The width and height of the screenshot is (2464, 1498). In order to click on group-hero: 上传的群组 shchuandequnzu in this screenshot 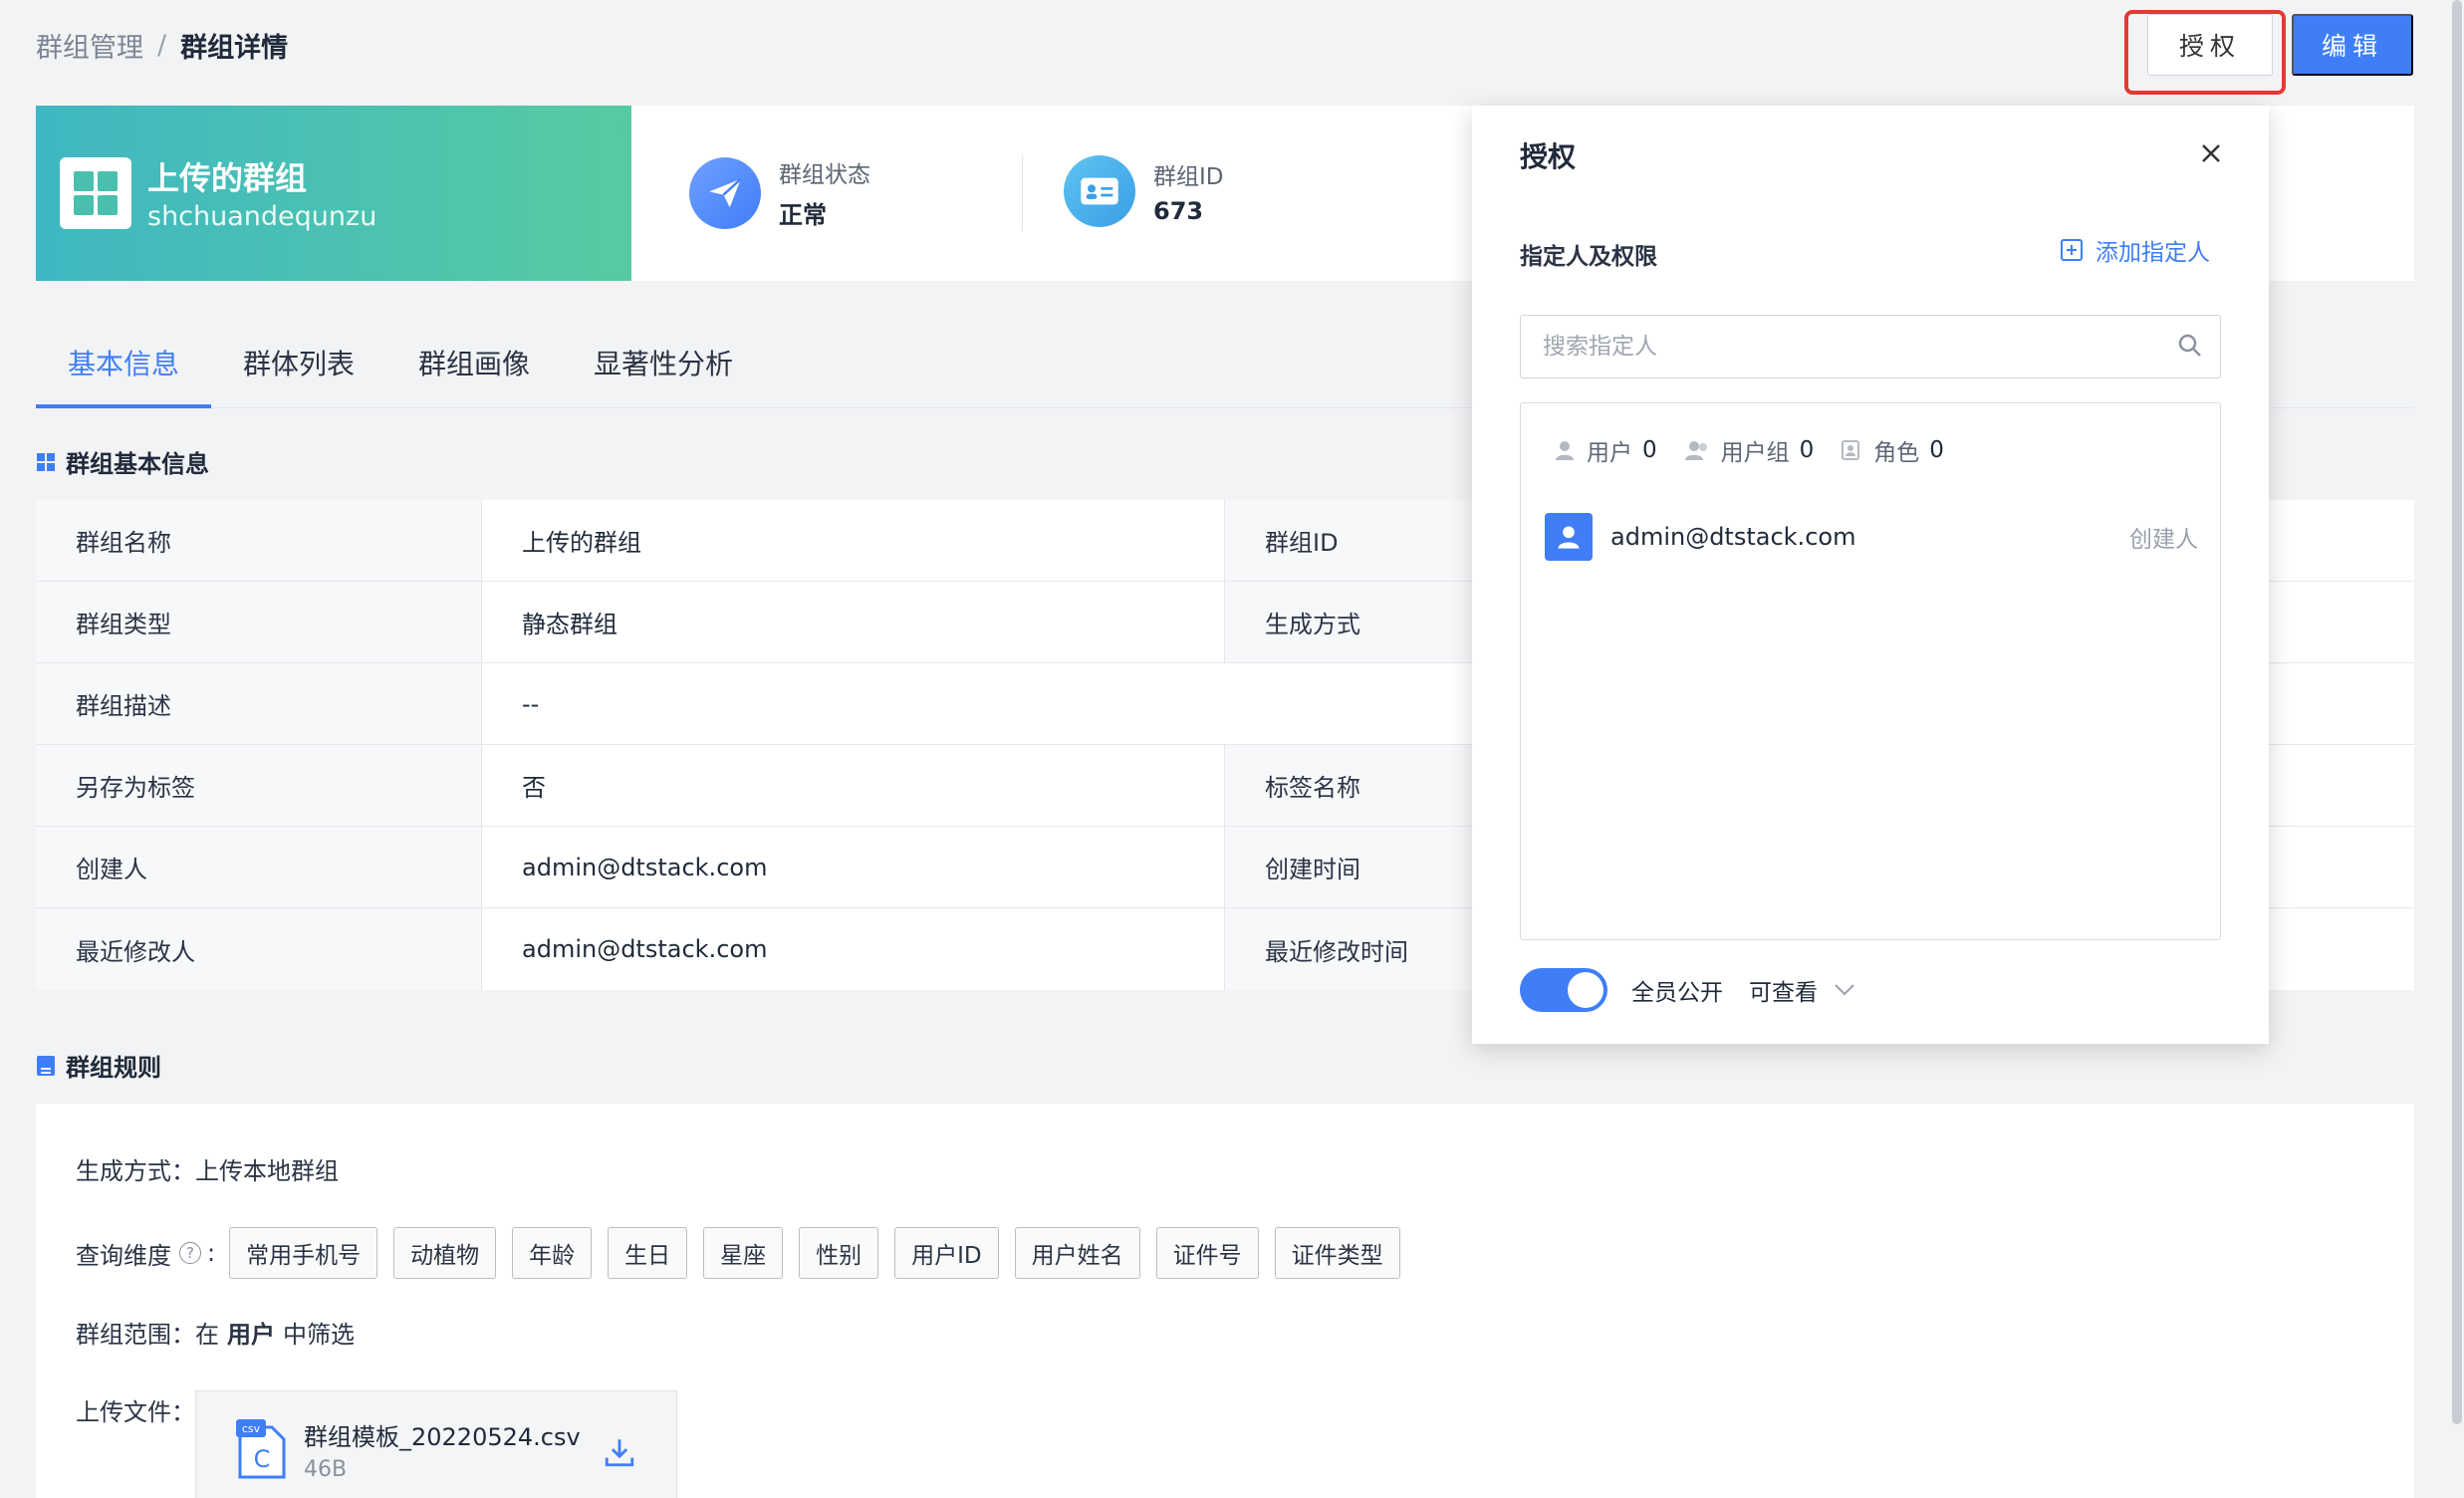, I will do `click(333, 193)`.